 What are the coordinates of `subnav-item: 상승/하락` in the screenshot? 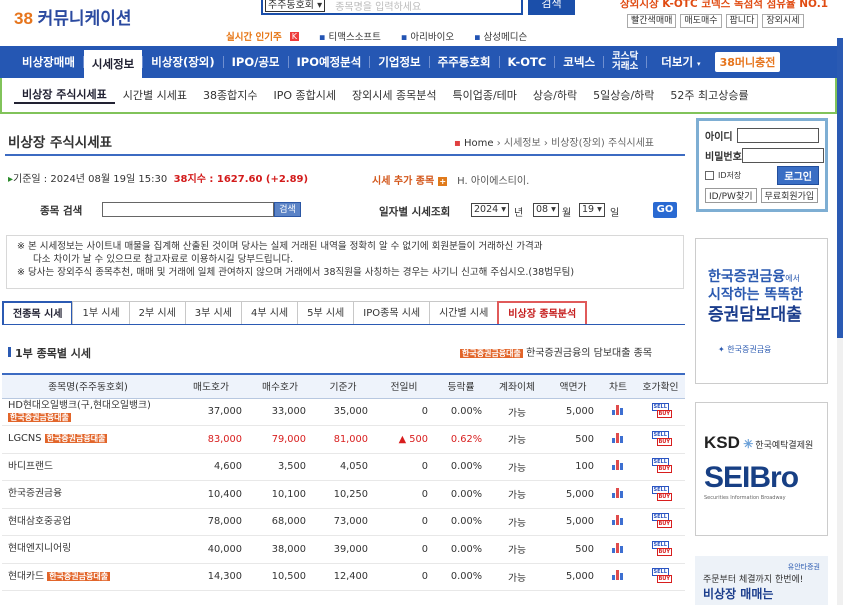 It's located at (555, 95).